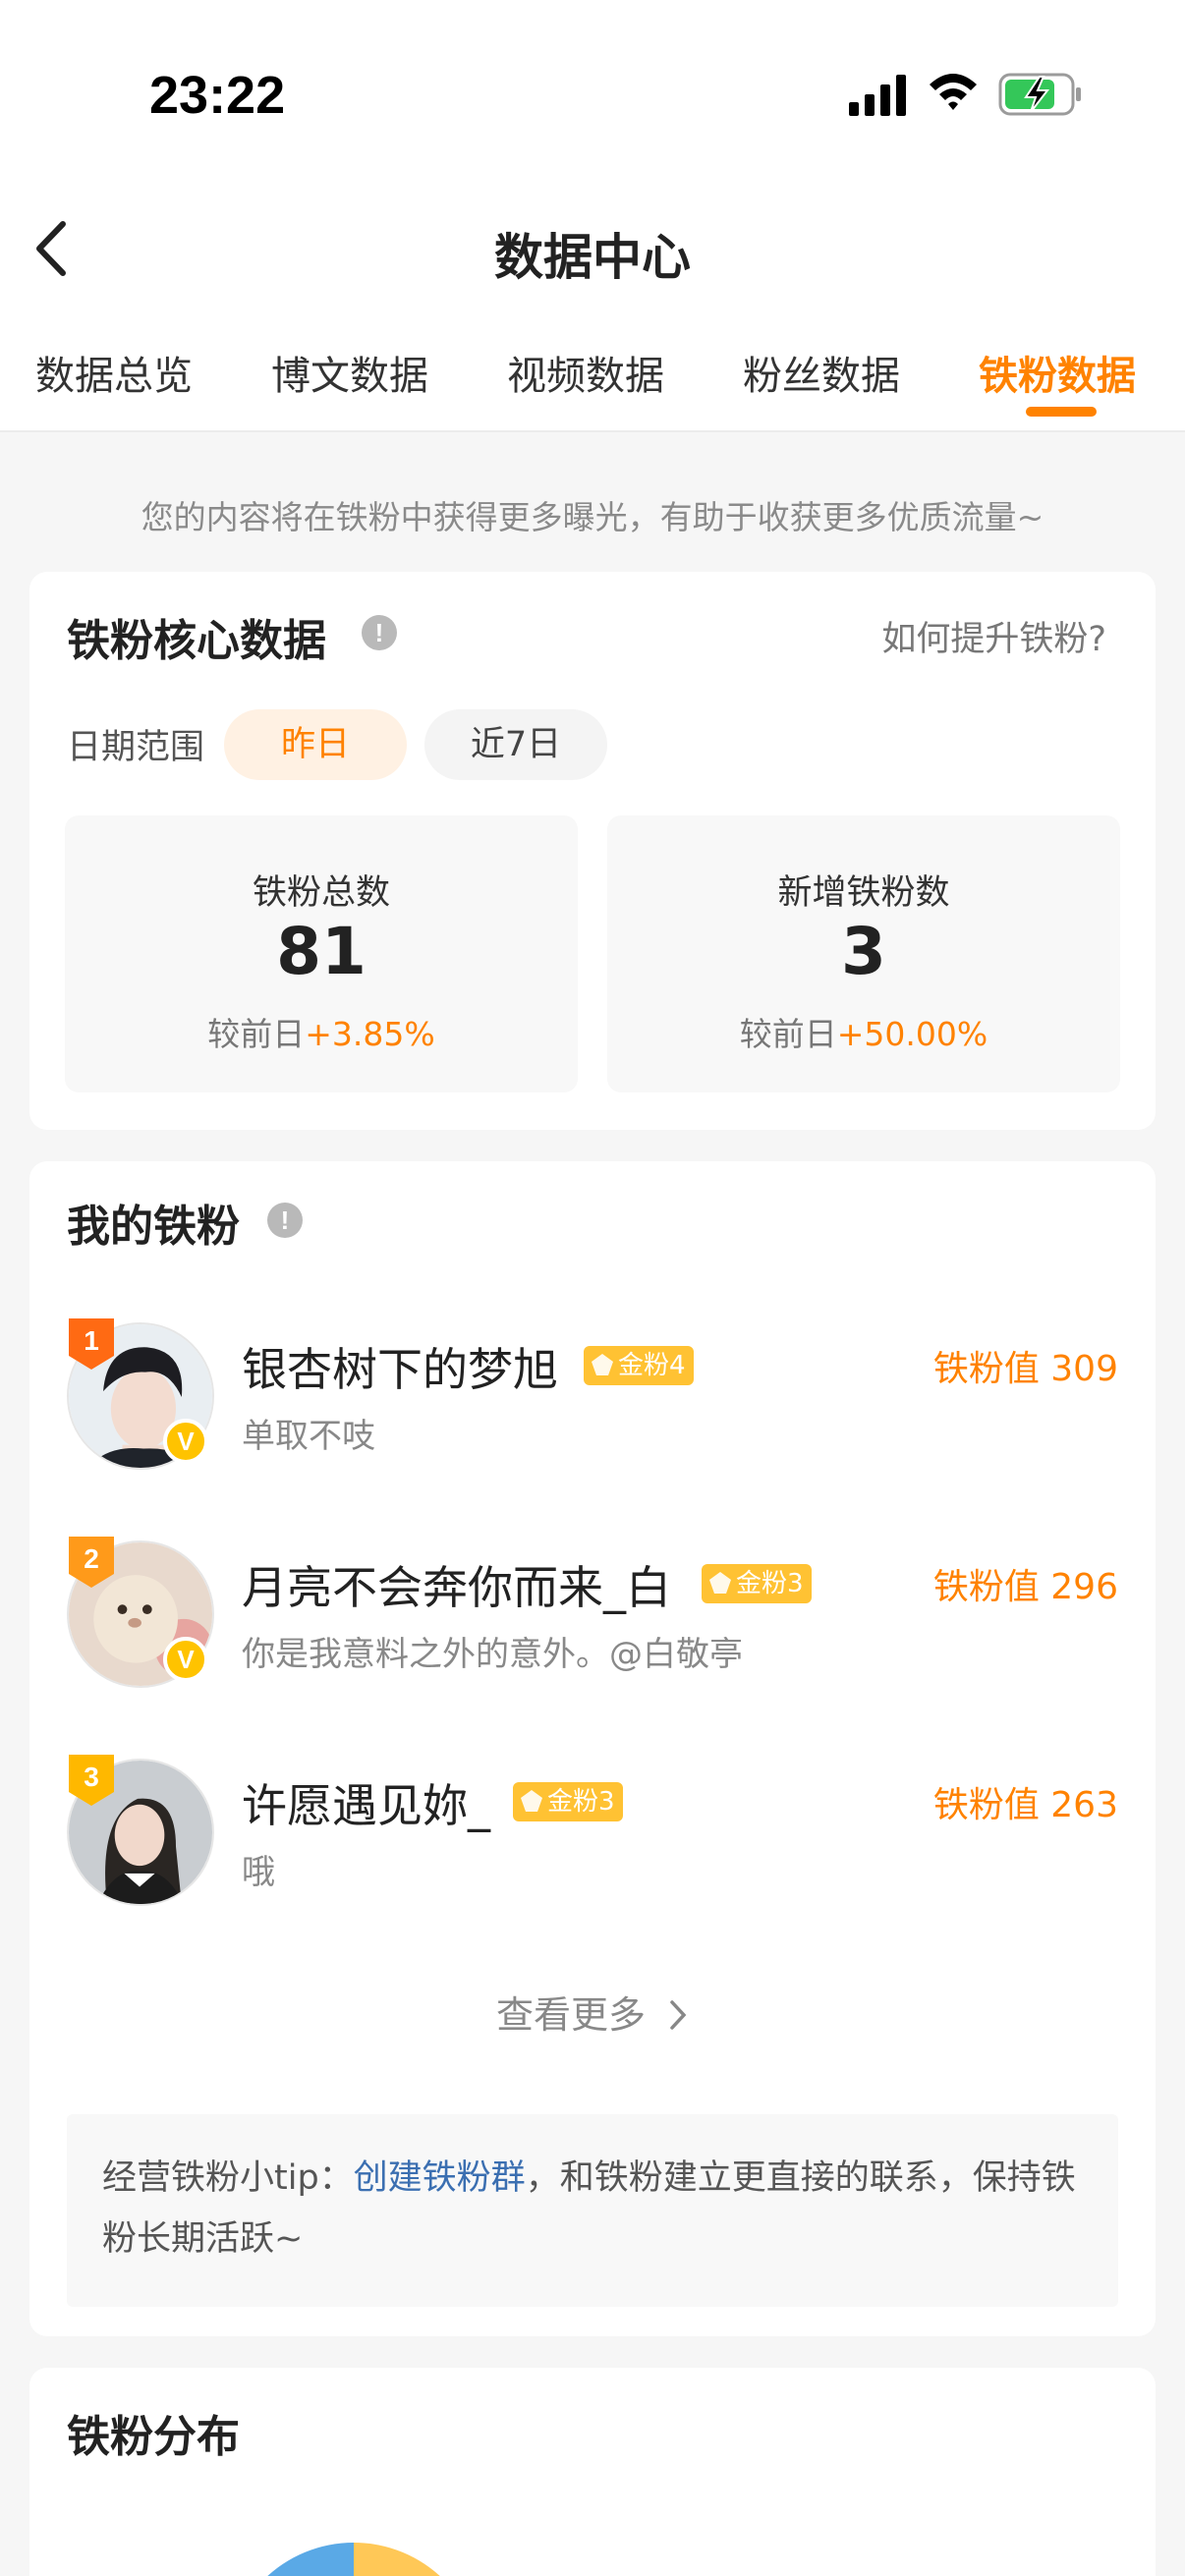 This screenshot has width=1185, height=2576. What do you see at coordinates (652, 1365) in the screenshot?
I see `badge-label: 金粉4` at bounding box center [652, 1365].